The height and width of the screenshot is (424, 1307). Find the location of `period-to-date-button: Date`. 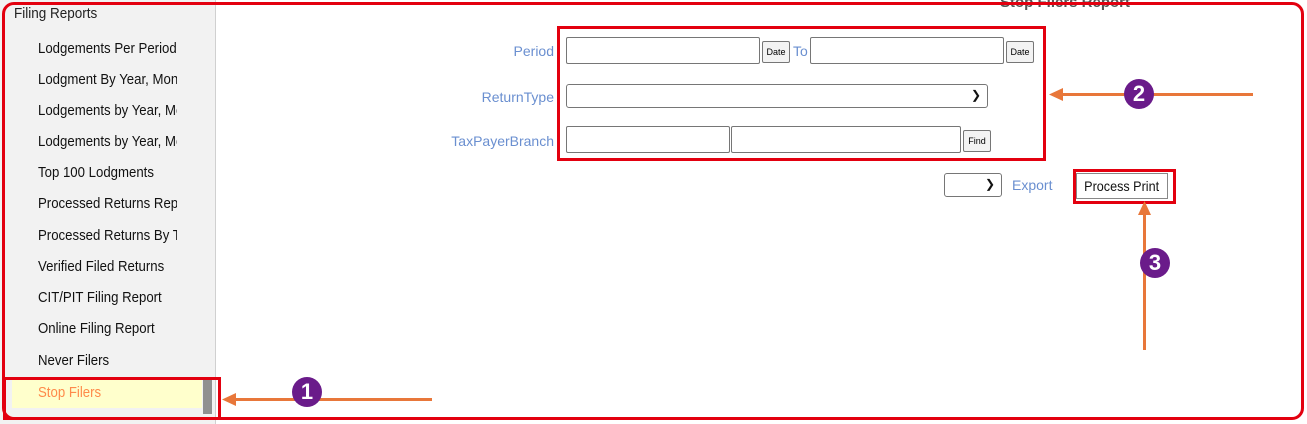

period-to-date-button: Date is located at coordinates (1020, 52).